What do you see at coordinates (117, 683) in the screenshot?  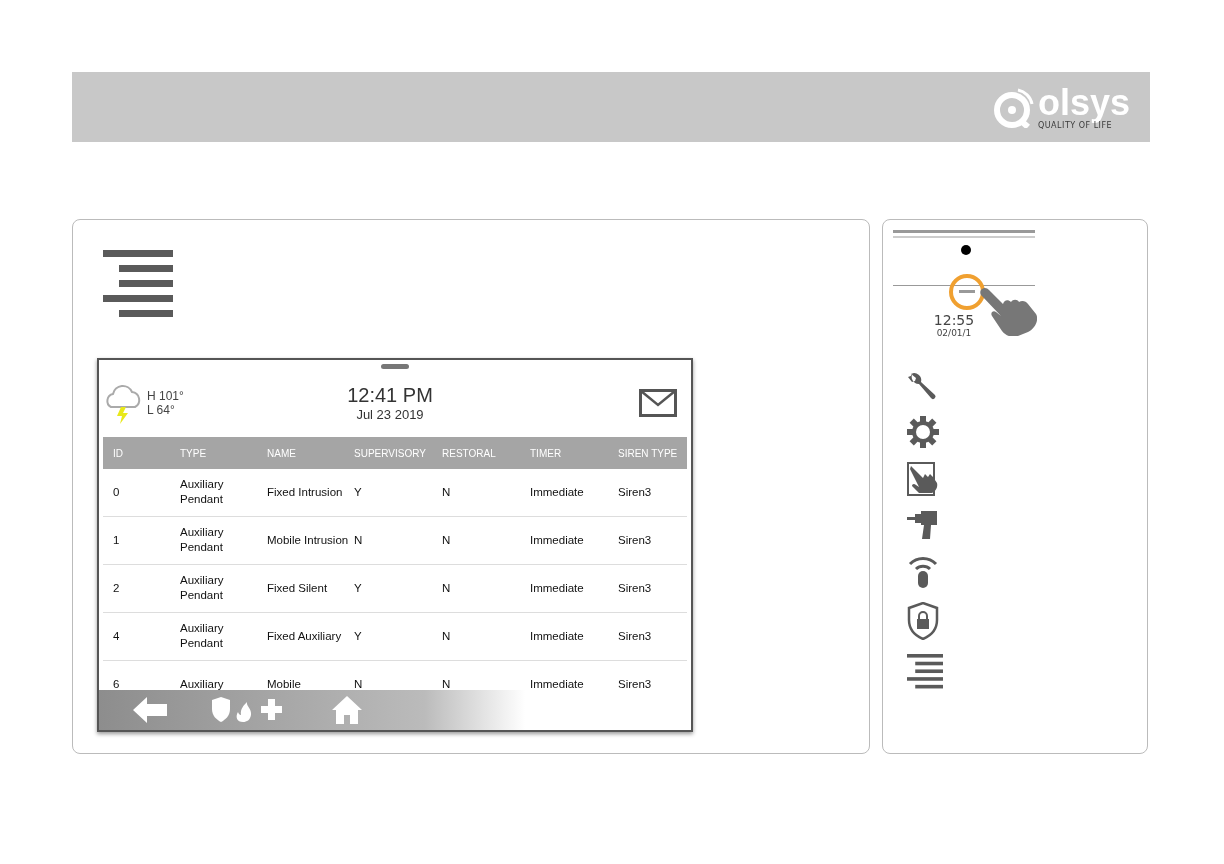 I see `table-cell-text: 6` at bounding box center [117, 683].